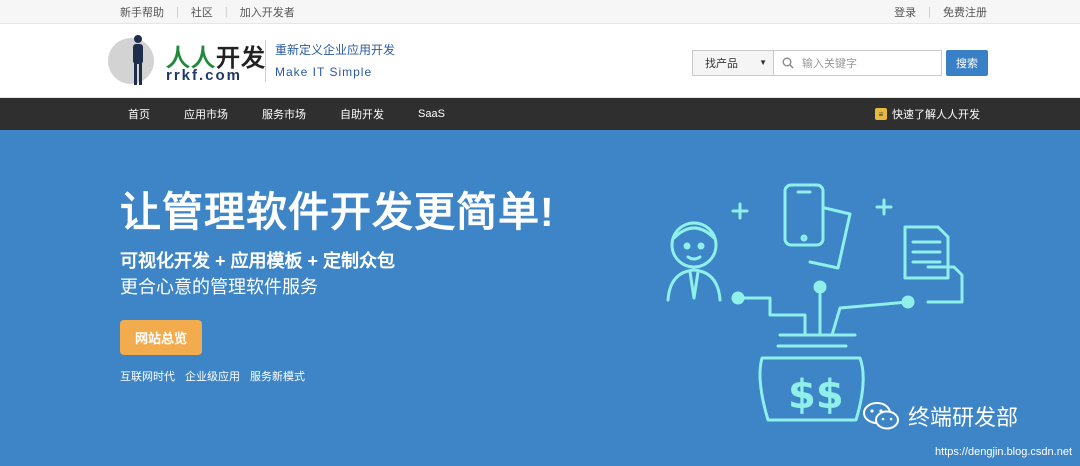 The width and height of the screenshot is (1080, 466). Describe the element at coordinates (540, 12) in the screenshot. I see `top-bar: 新手帮助 | 社区 | 加入开发者 登录 | 免费注册` at that location.